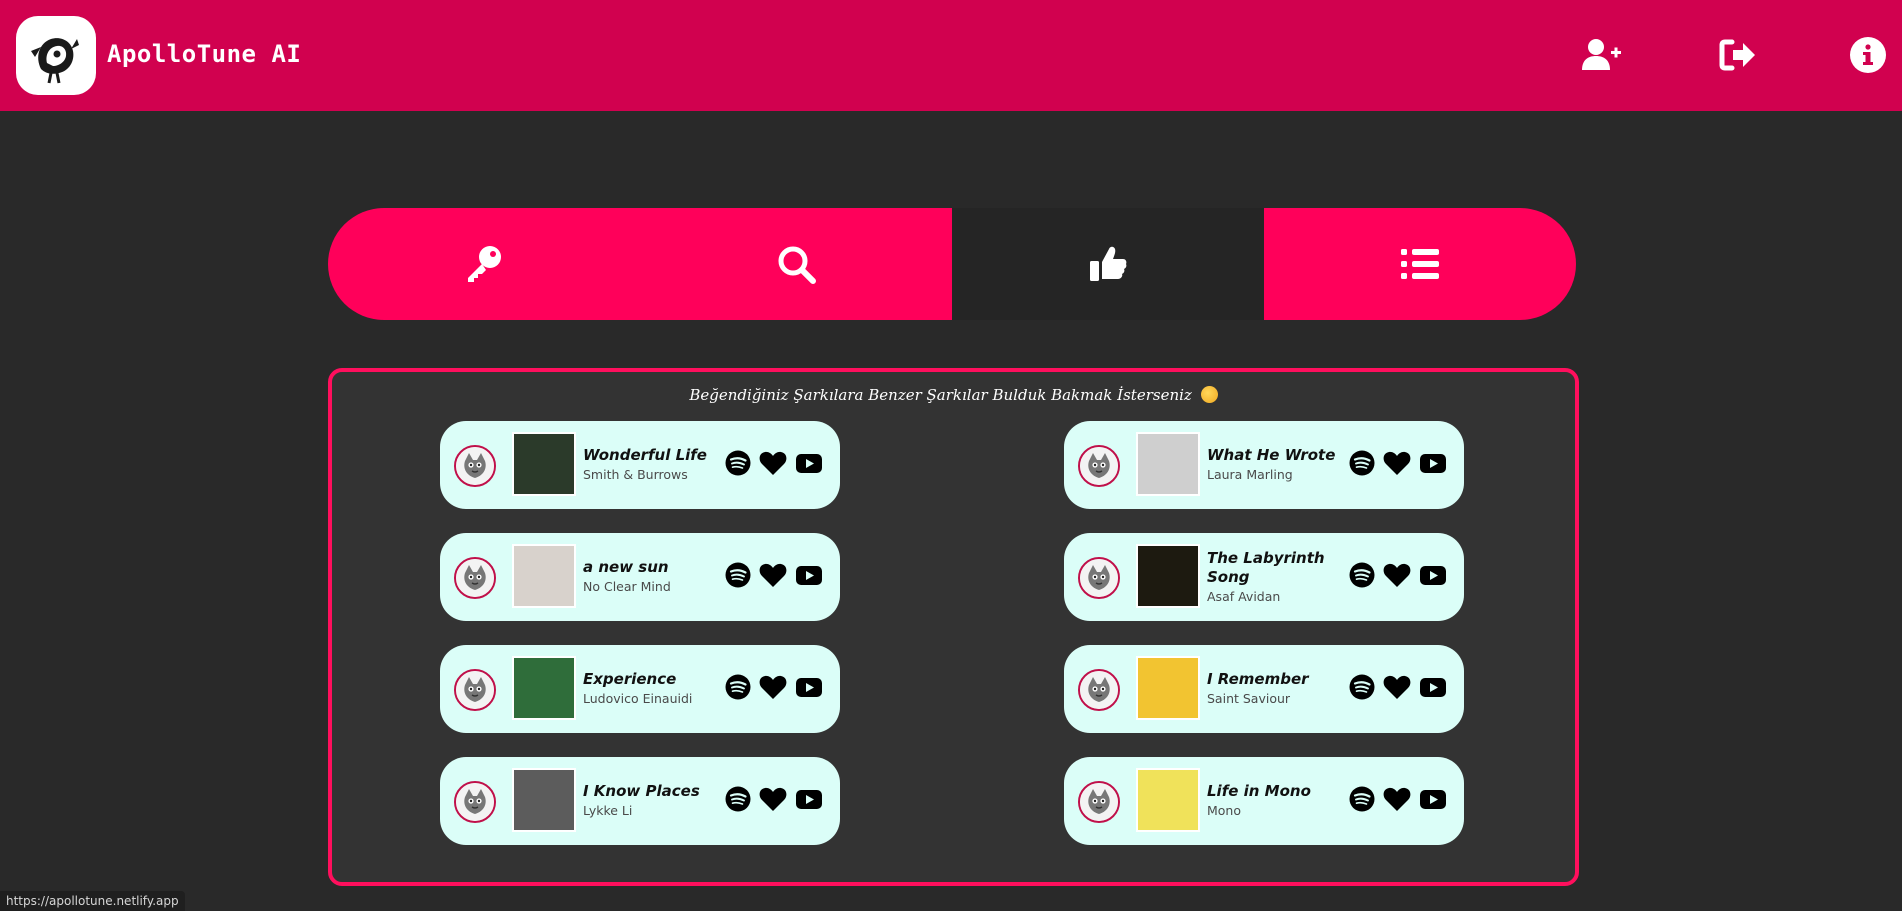 This screenshot has height=911, width=1902. I want to click on tab-search, so click(796, 264).